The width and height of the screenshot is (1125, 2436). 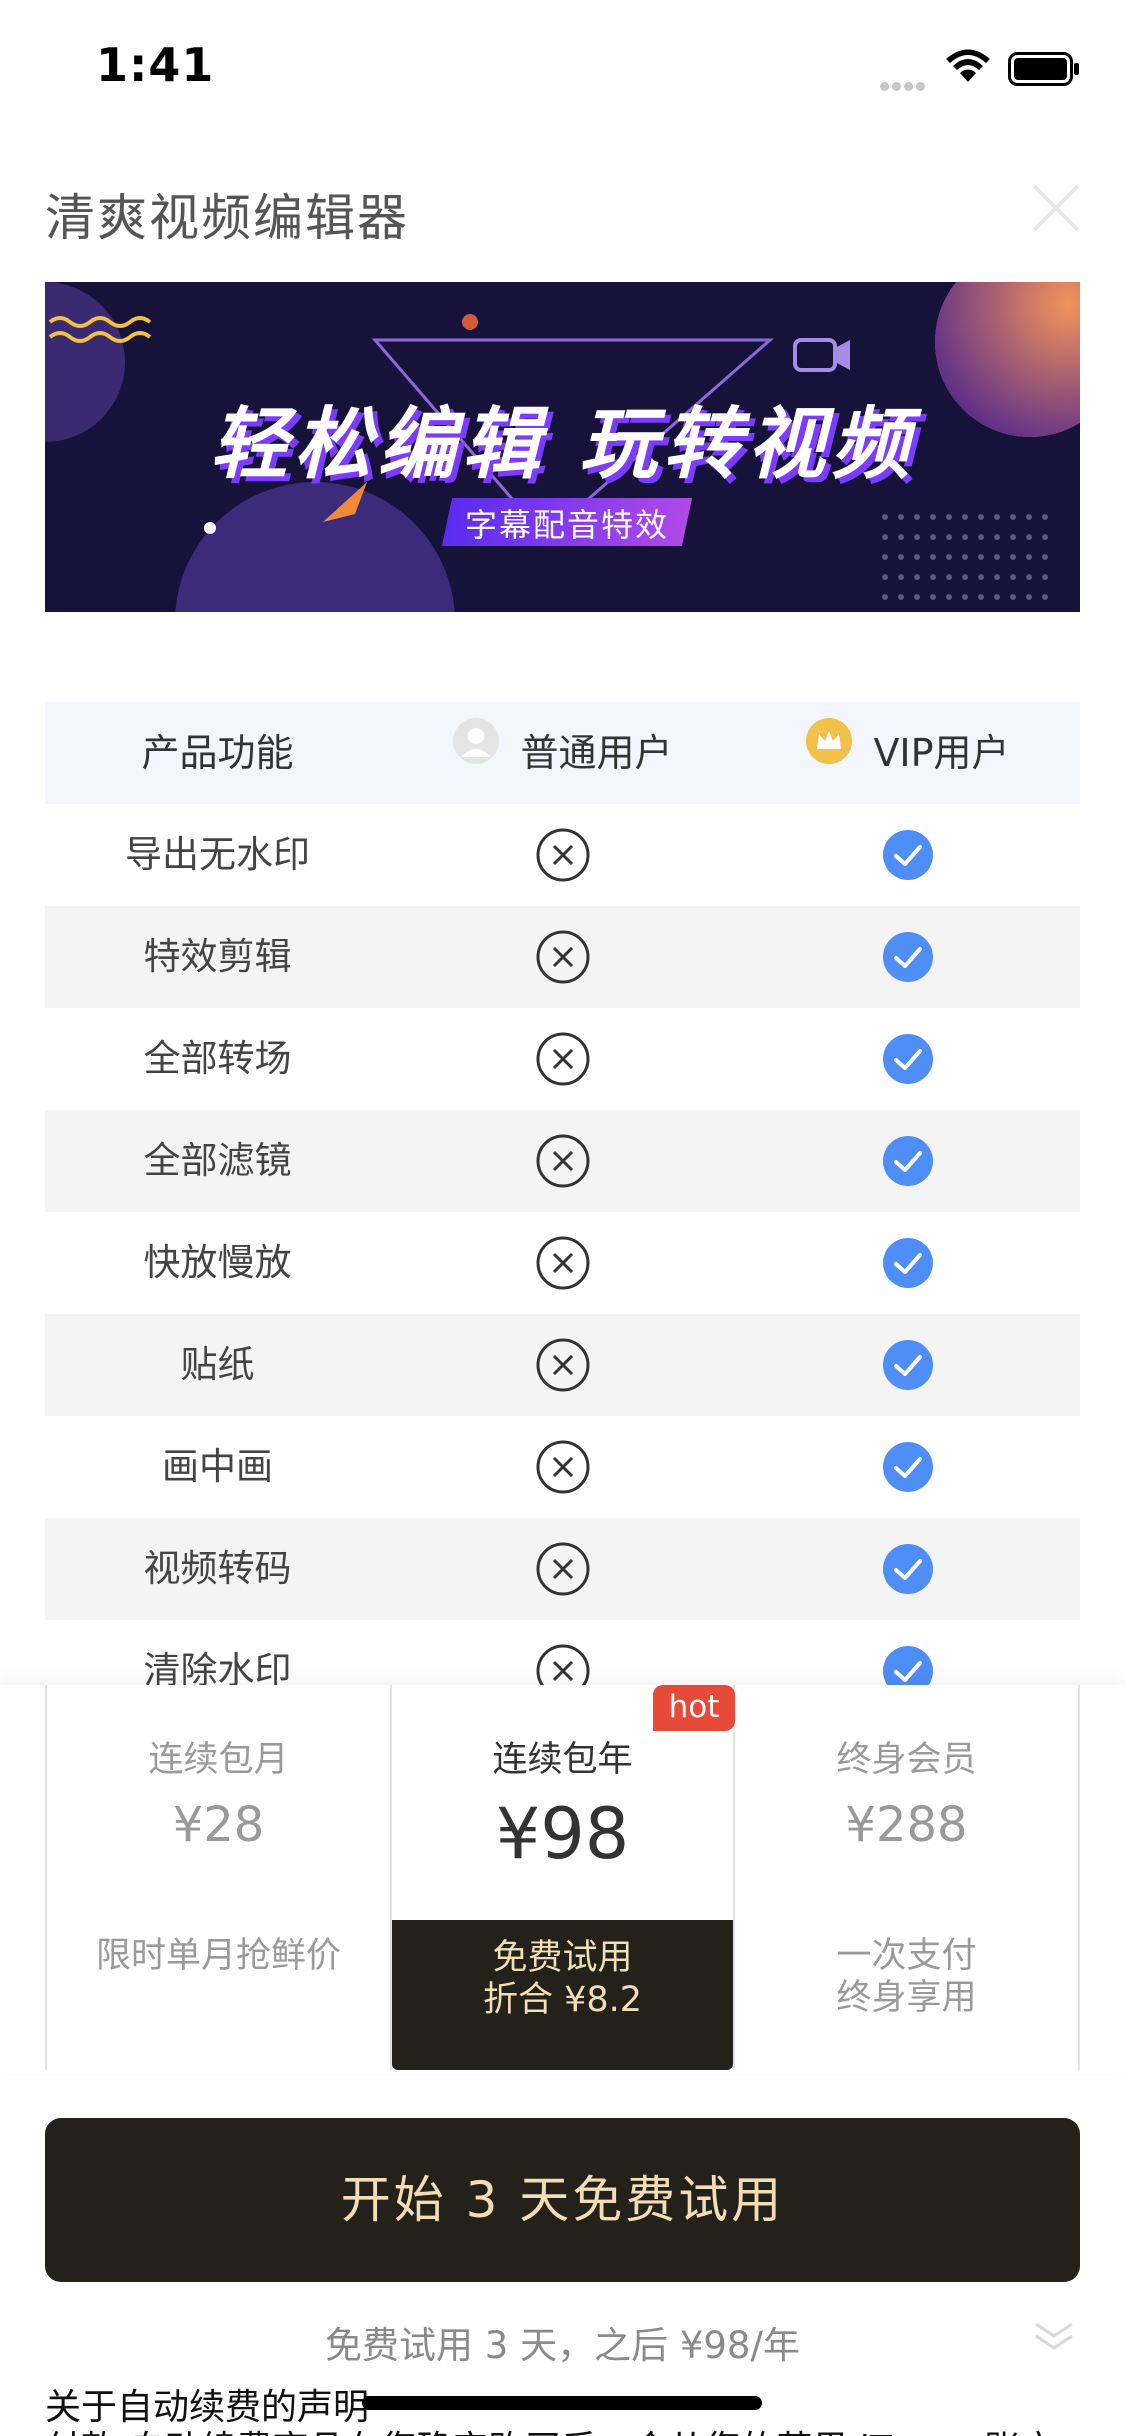 What do you see at coordinates (217, 1568) in the screenshot?
I see `feature-label: 视频转码` at bounding box center [217, 1568].